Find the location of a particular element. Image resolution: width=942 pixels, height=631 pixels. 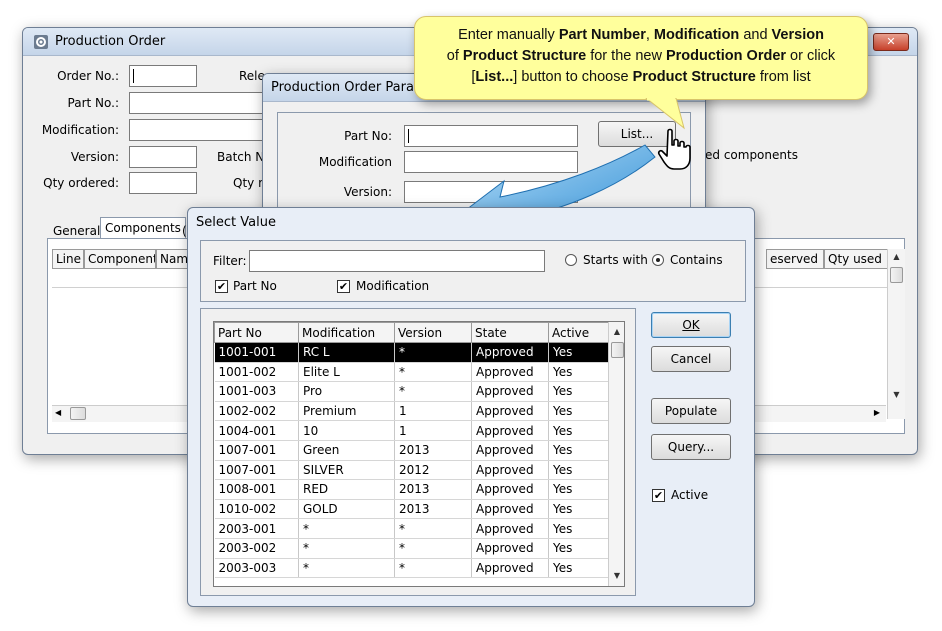

cancel-button: Cancel is located at coordinates (691, 359).